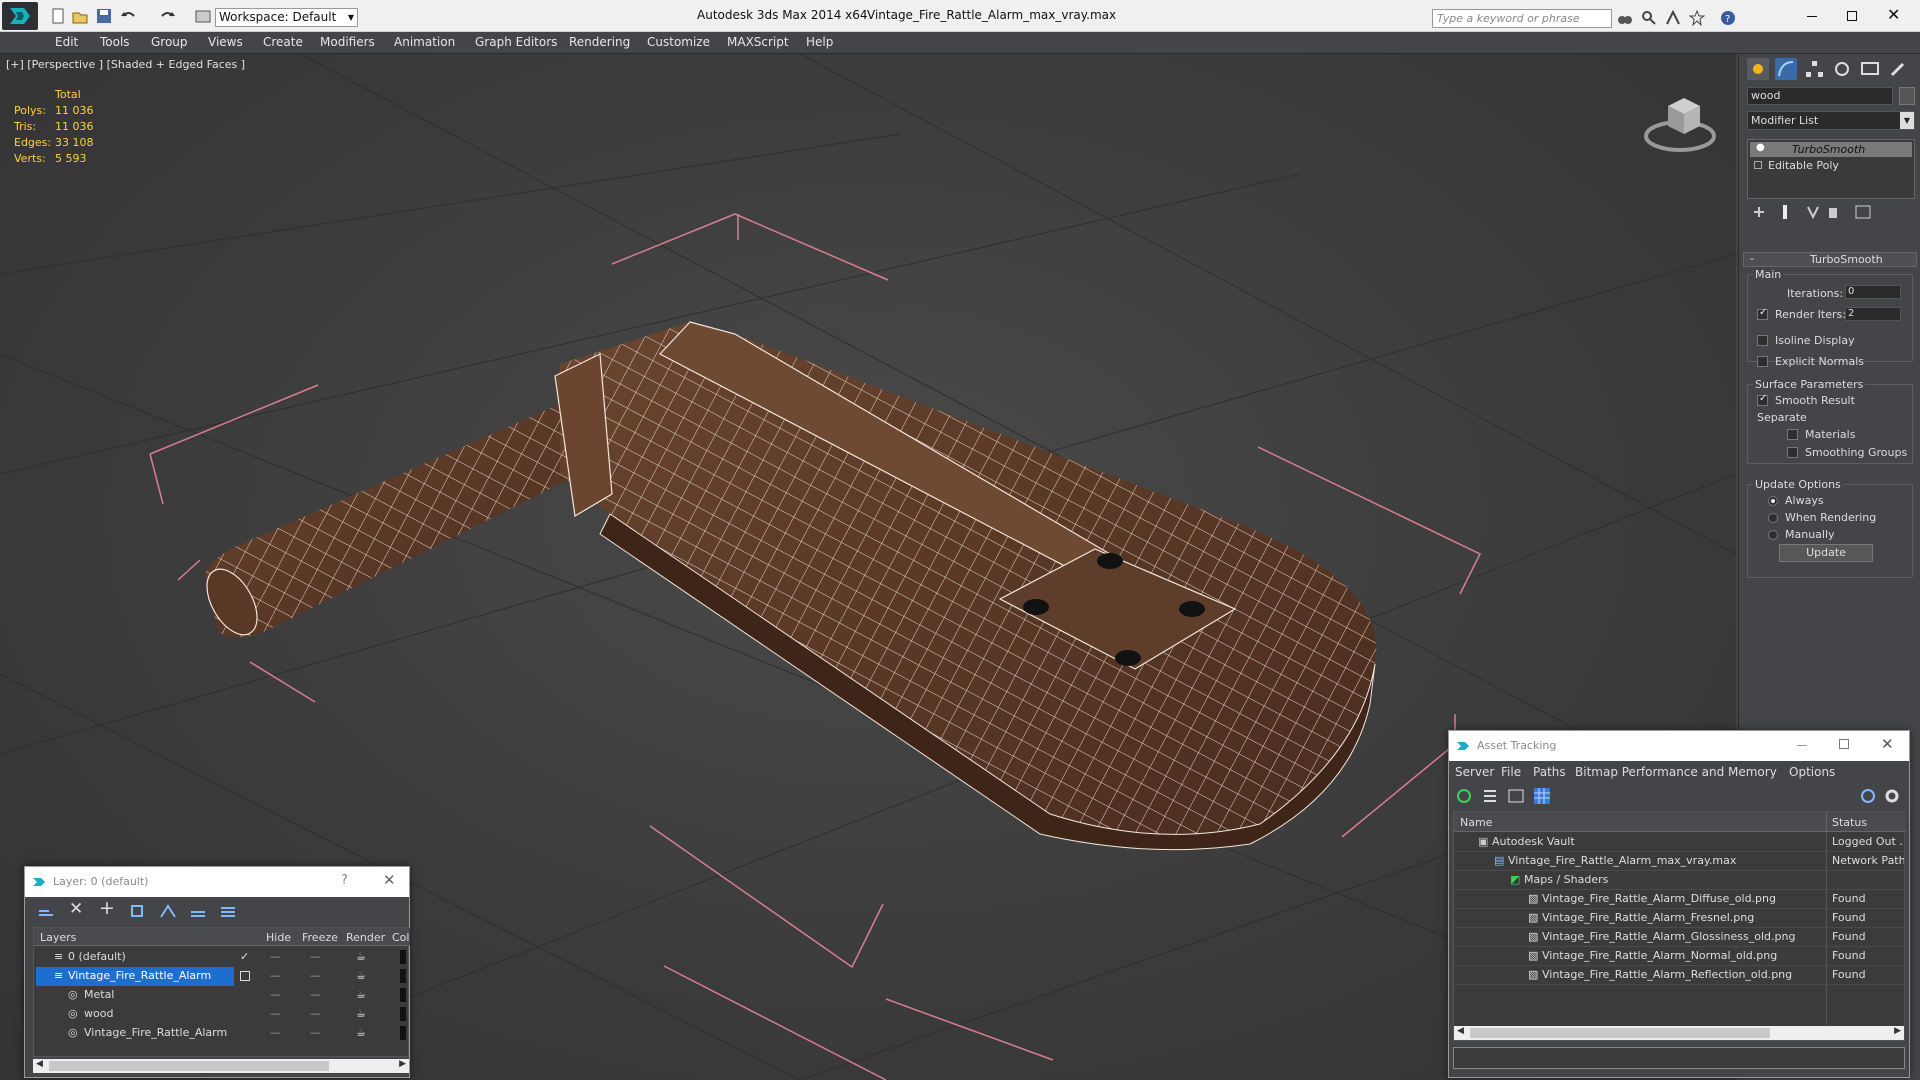 Image resolution: width=1920 pixels, height=1080 pixels. I want to click on settings-gear-icon, so click(1892, 796).